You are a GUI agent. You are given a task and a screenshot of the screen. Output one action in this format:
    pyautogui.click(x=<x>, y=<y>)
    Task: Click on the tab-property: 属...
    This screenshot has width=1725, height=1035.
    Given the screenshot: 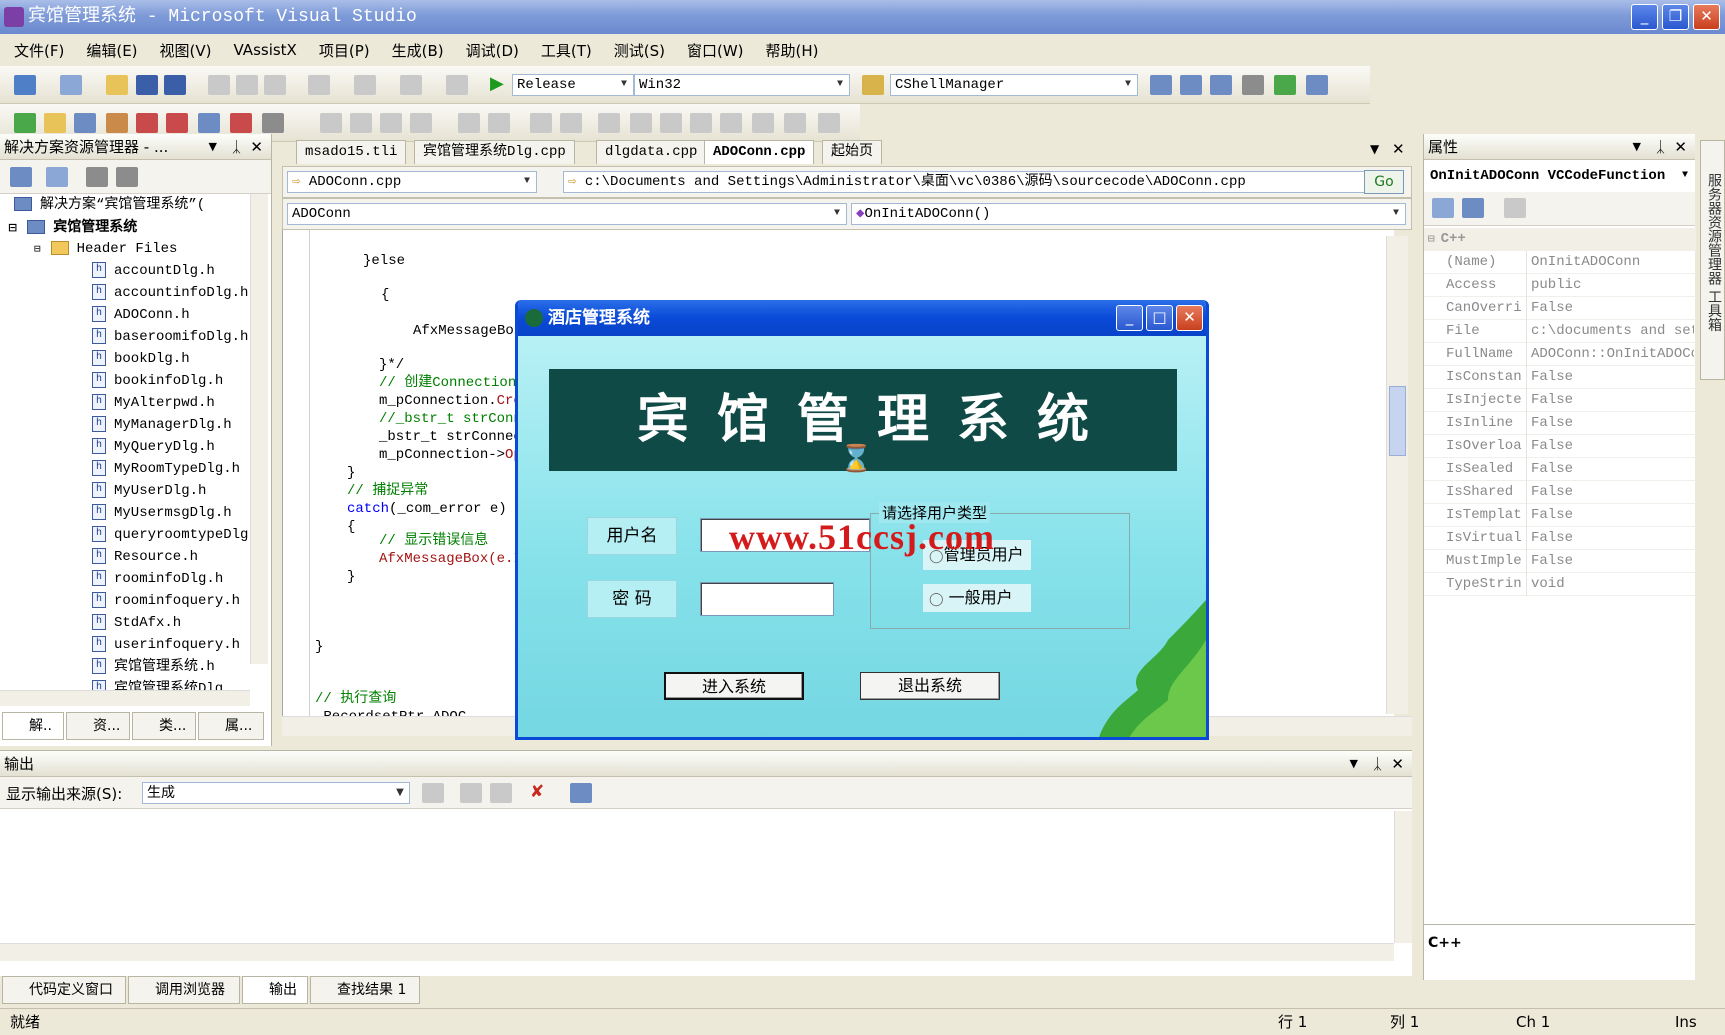 What is the action you would take?
    pyautogui.click(x=231, y=726)
    